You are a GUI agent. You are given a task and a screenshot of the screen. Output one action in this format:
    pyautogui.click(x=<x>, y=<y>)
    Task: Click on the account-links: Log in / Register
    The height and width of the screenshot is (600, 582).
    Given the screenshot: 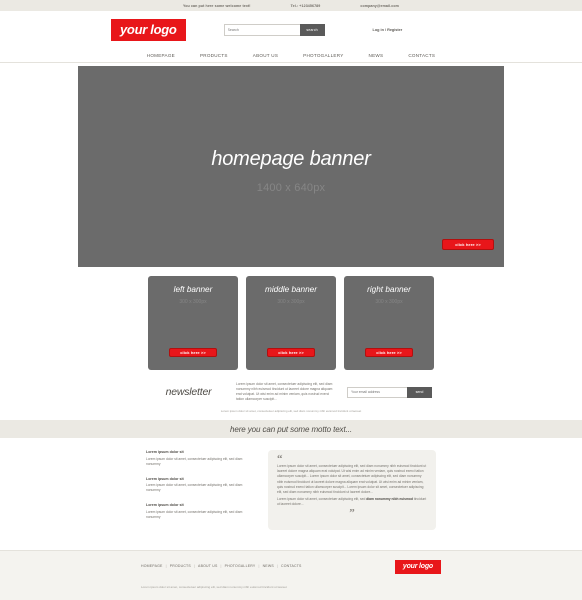 What is the action you would take?
    pyautogui.click(x=388, y=30)
    